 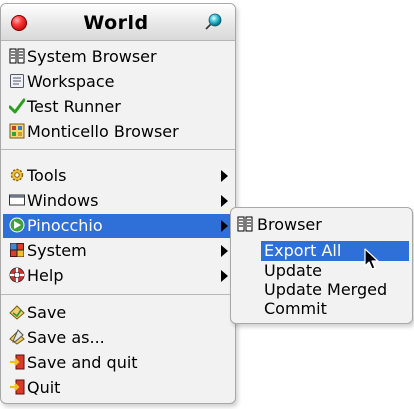 What do you see at coordinates (103, 131) in the screenshot?
I see `menu-item-label: Monticello Browser` at bounding box center [103, 131].